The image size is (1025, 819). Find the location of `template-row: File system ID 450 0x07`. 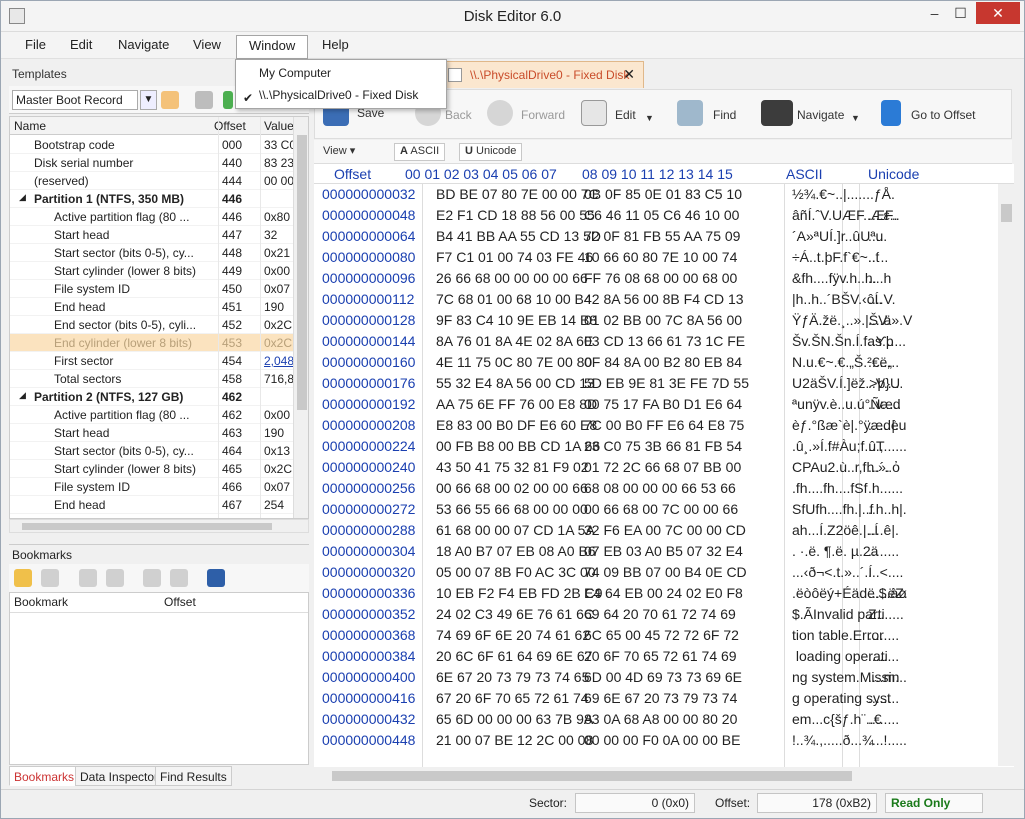

template-row: File system ID 450 0x07 is located at coordinates (152, 289).